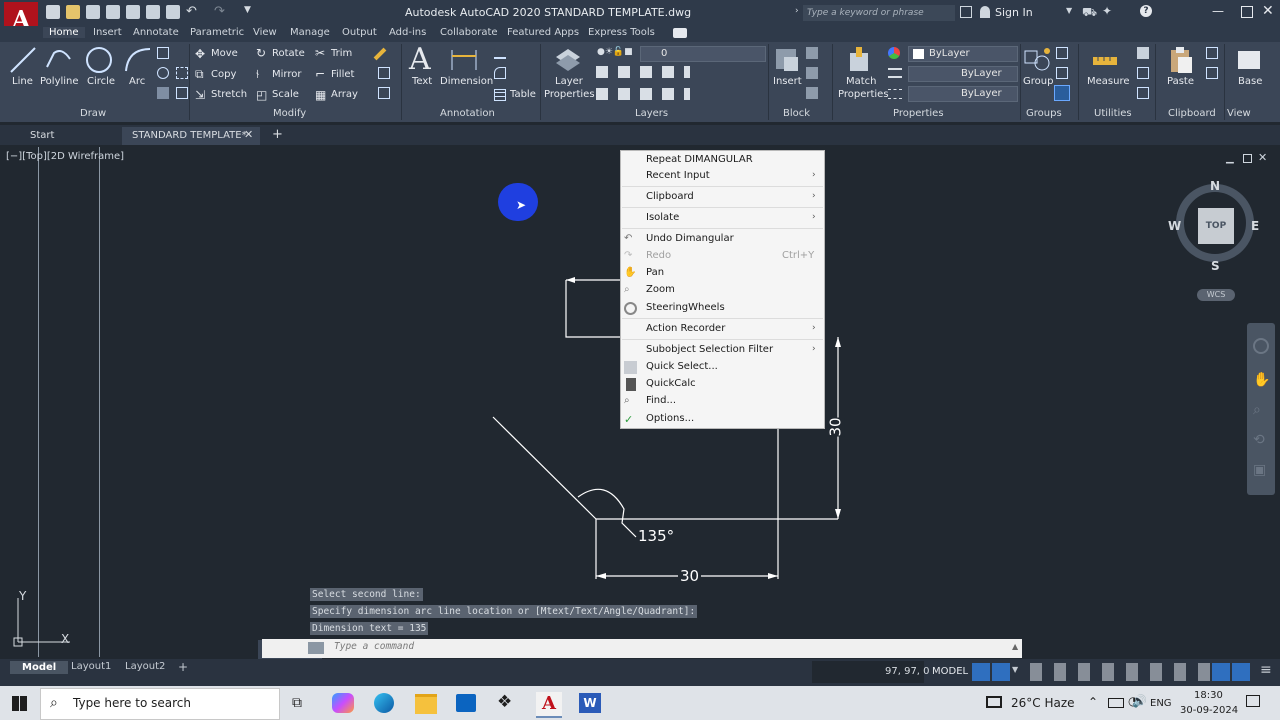 The width and height of the screenshot is (1280, 720). Describe the element at coordinates (265, 32) in the screenshot. I see `tab-view: View` at that location.